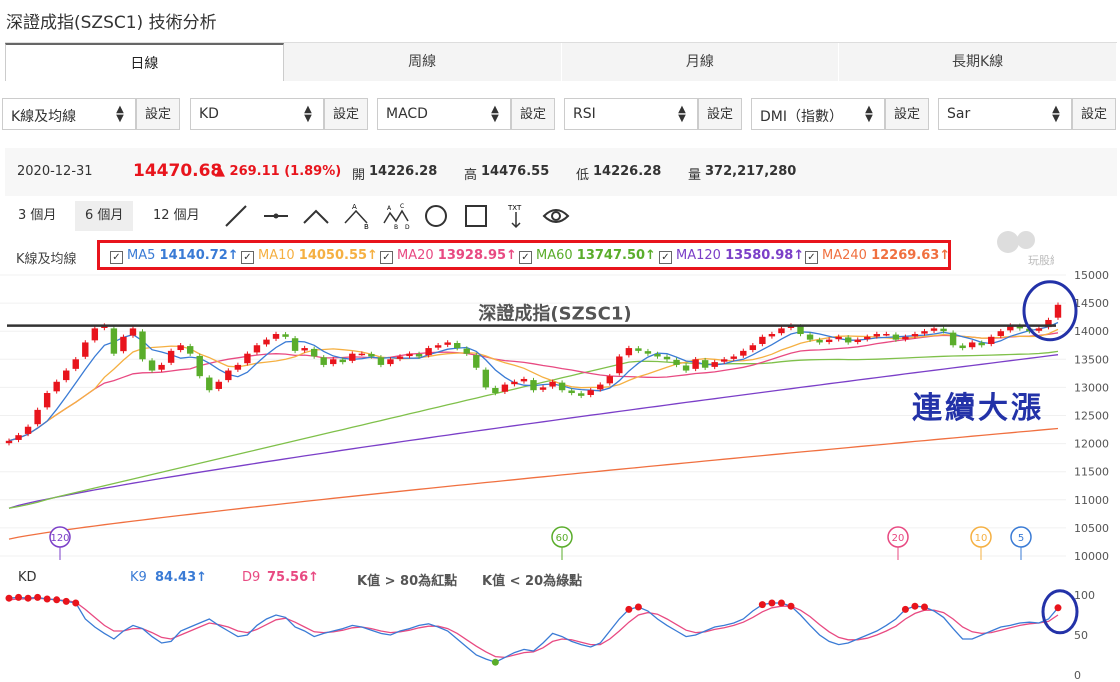 Image resolution: width=1120 pixels, height=682 pixels. Describe the element at coordinates (1091, 472) in the screenshot. I see `y-tick-label: 11500` at that location.